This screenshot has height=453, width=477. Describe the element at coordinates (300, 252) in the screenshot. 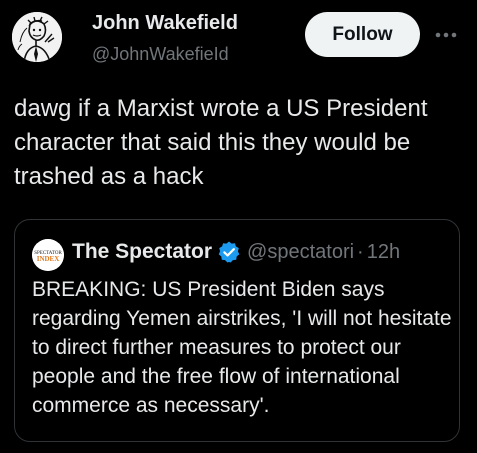

I see `quote-author-handle: @spectatori` at that location.